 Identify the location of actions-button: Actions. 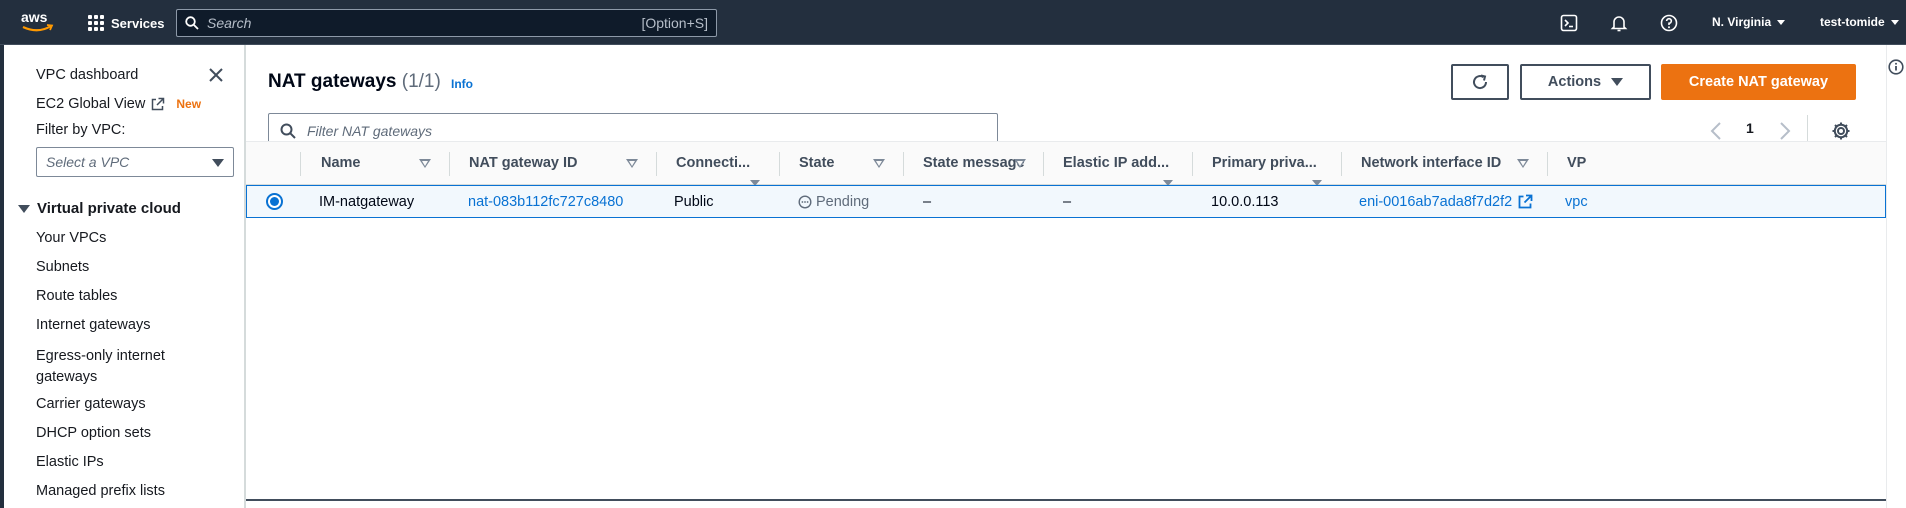
(1585, 82).